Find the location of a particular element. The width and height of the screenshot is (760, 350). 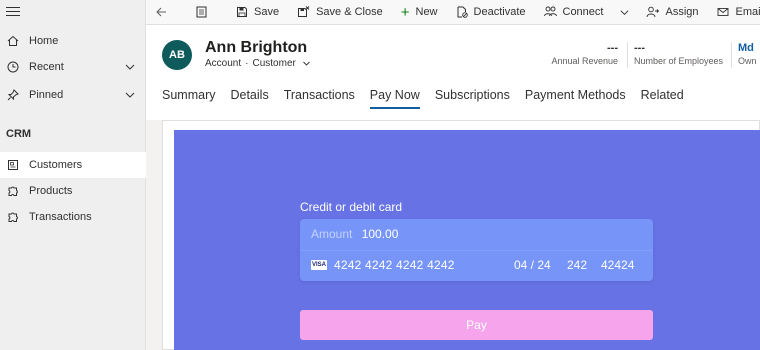

sidebar-item-label: Home is located at coordinates (44, 41).